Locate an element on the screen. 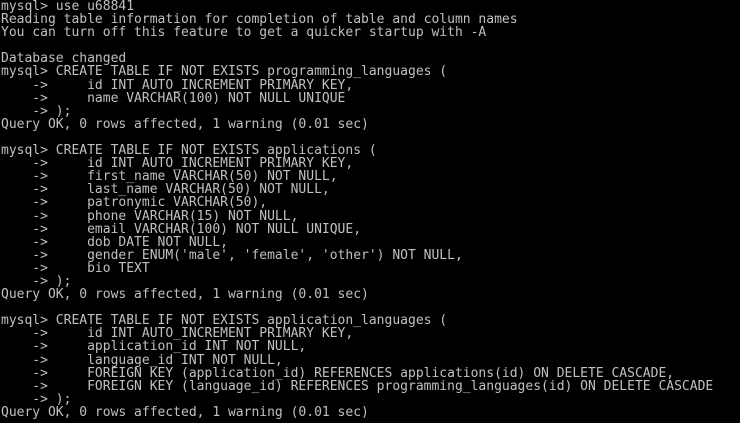 The width and height of the screenshot is (740, 423). terminal-line: -> phone VARCHAR(15) NOT NULL, is located at coordinates (150, 216).